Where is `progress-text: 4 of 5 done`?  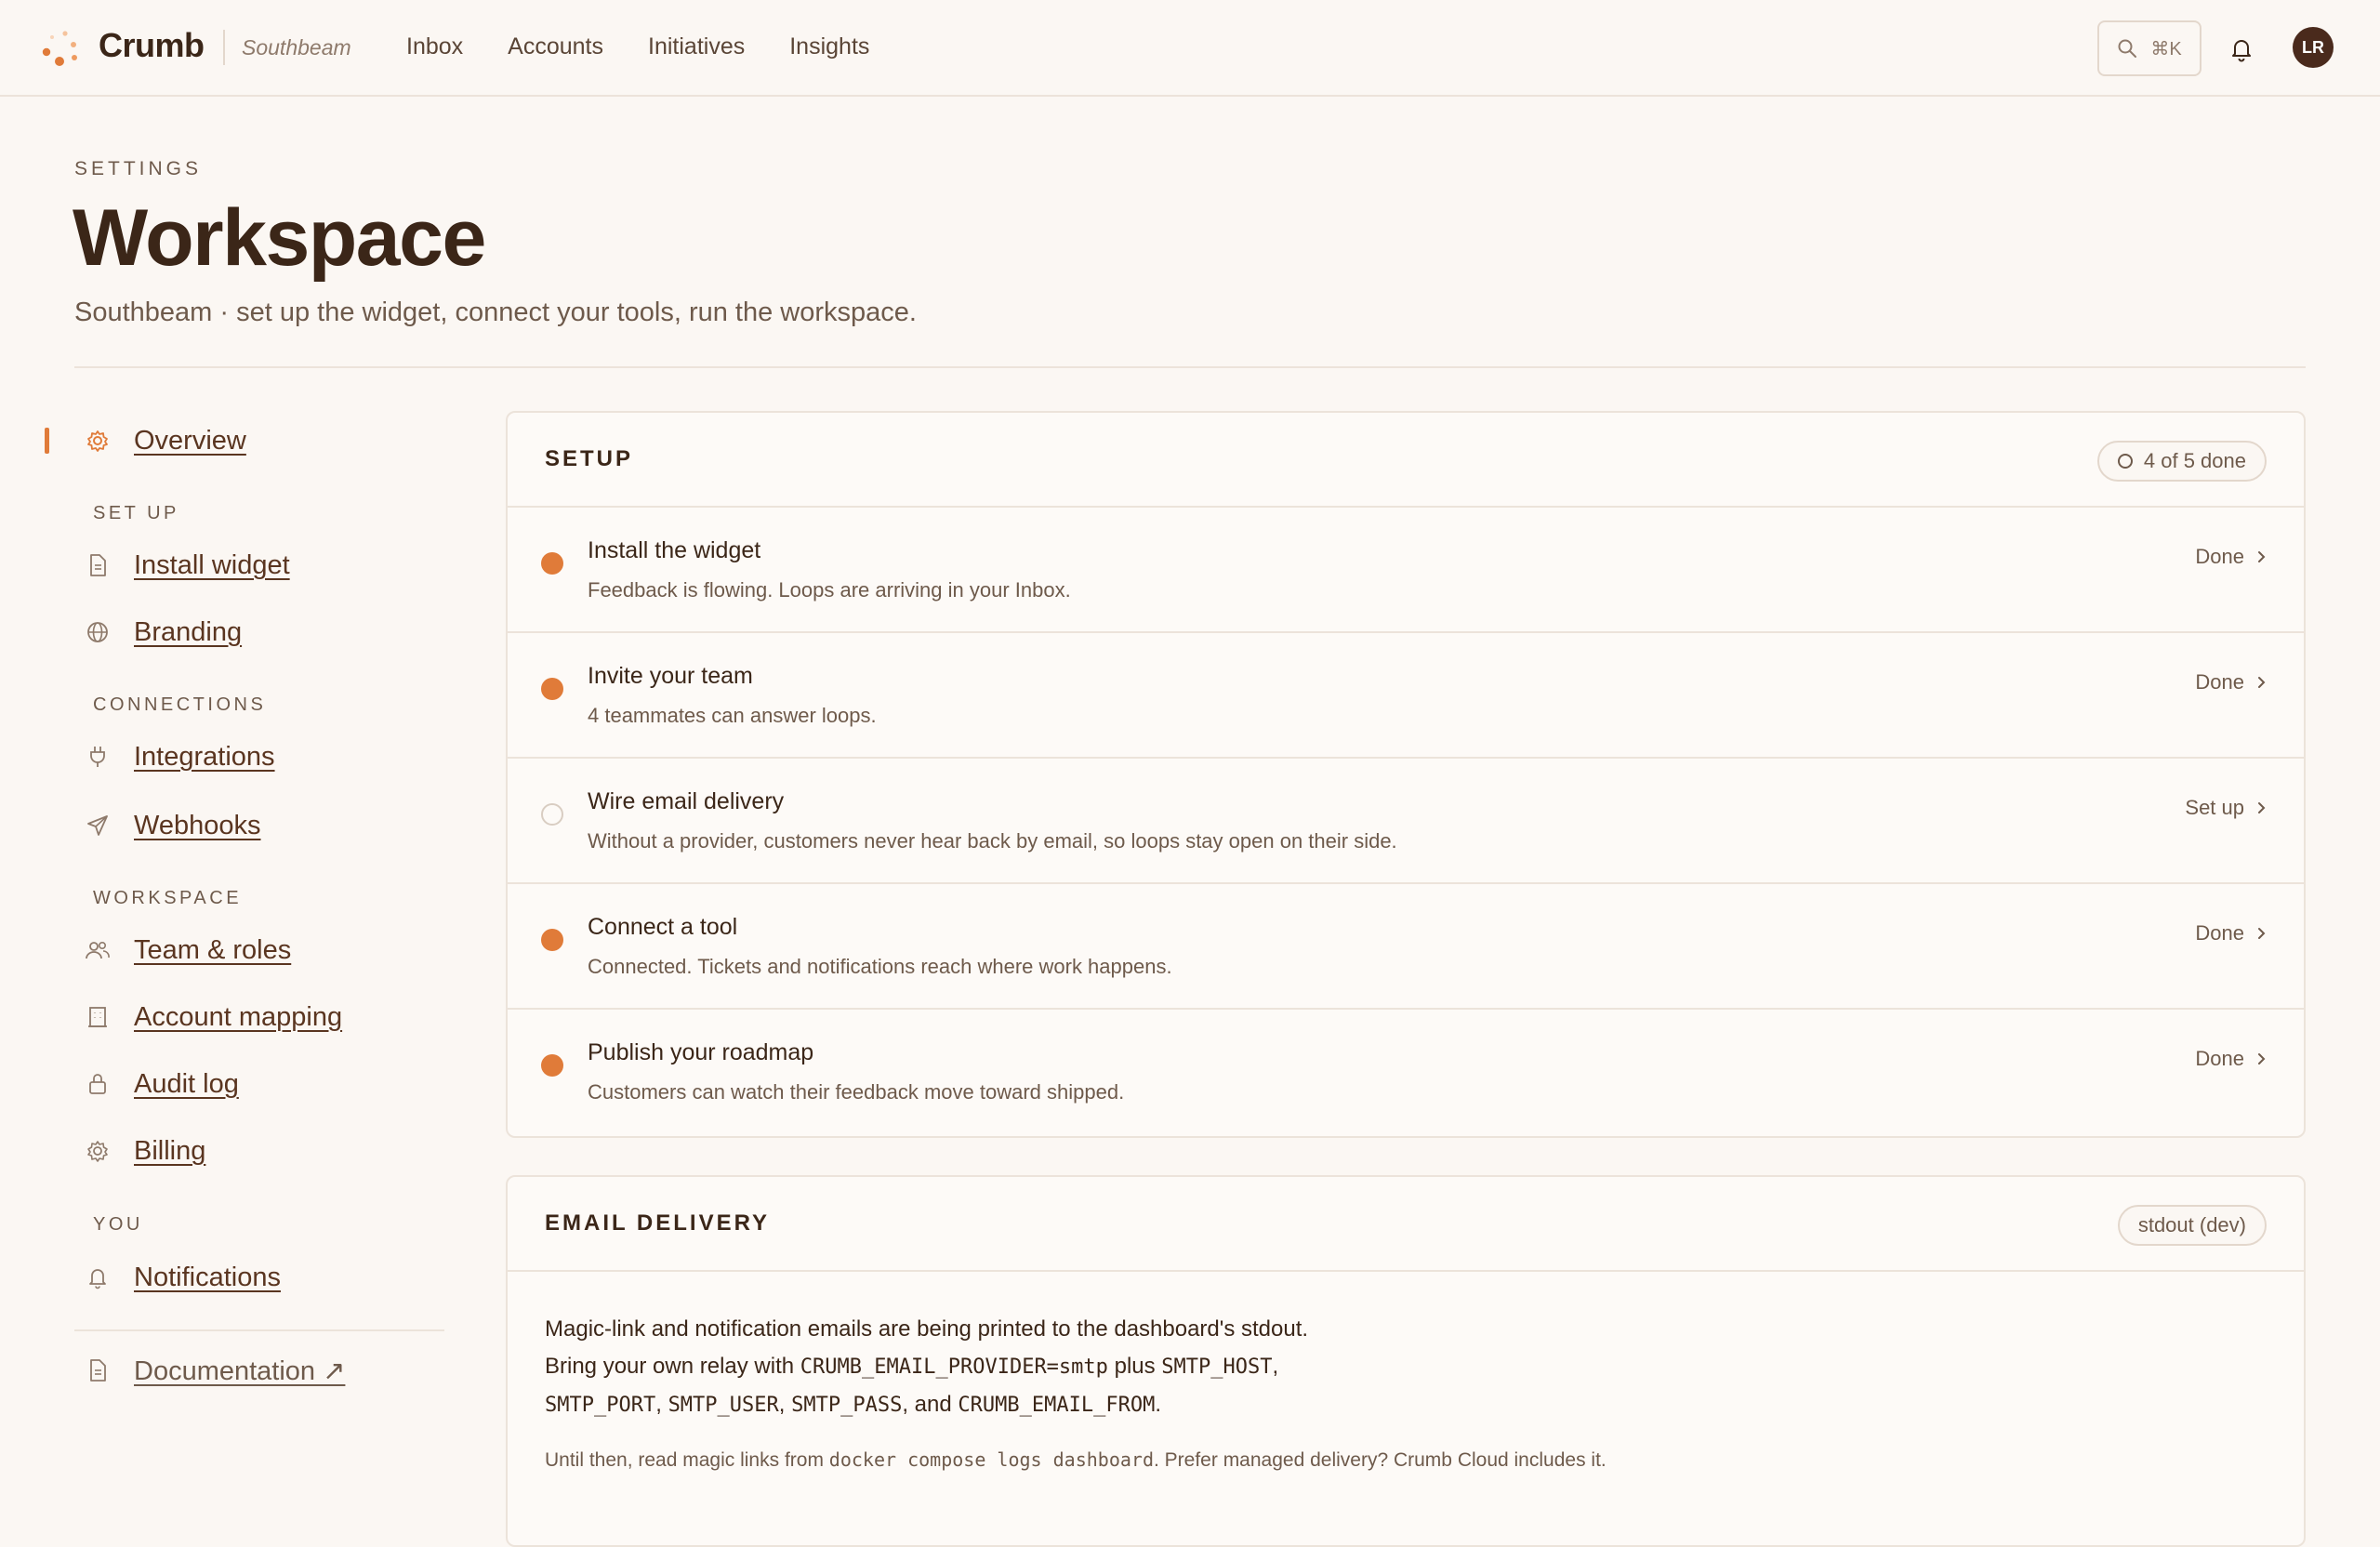 progress-text: 4 of 5 done is located at coordinates (2194, 460).